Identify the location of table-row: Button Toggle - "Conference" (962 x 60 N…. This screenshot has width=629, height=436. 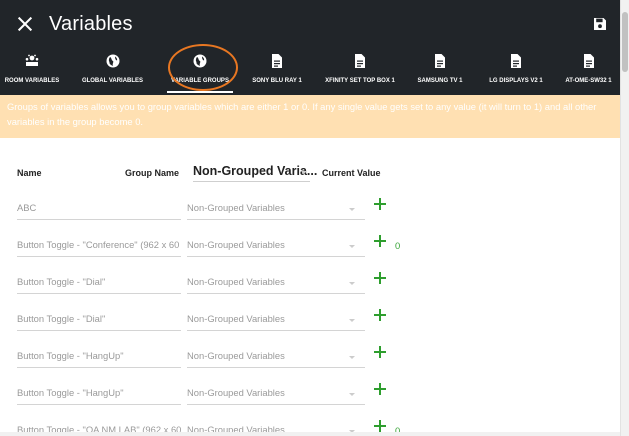
(310, 248).